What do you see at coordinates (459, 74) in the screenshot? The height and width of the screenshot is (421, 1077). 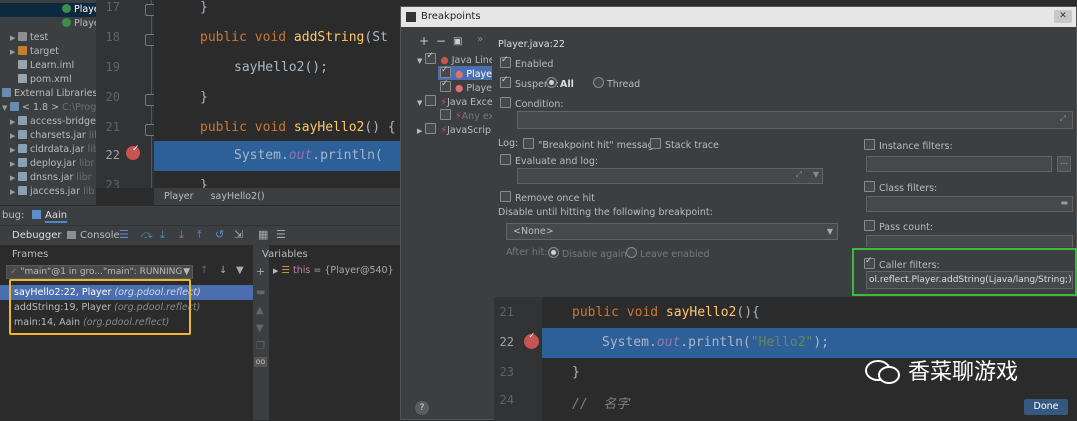 I see `breakpoint-icon: ●` at bounding box center [459, 74].